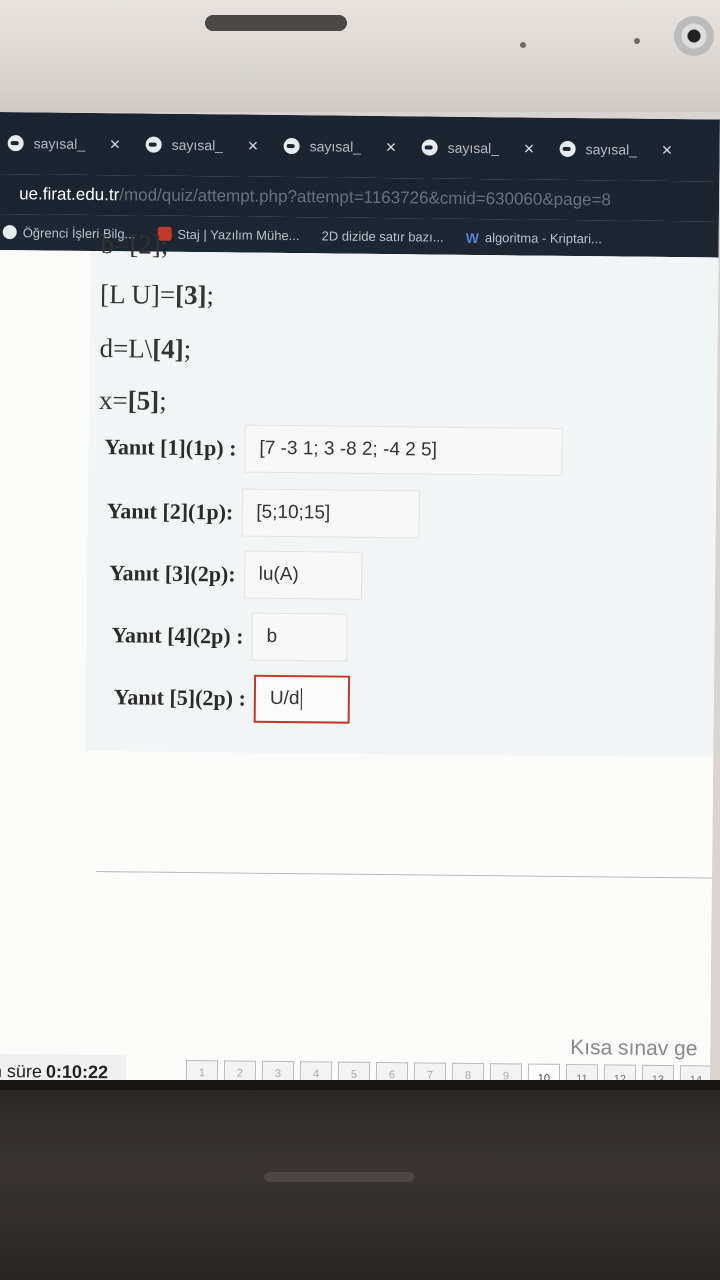 This screenshot has height=1280, width=720. I want to click on code-line-partial: b=[2];, so click(134, 244).